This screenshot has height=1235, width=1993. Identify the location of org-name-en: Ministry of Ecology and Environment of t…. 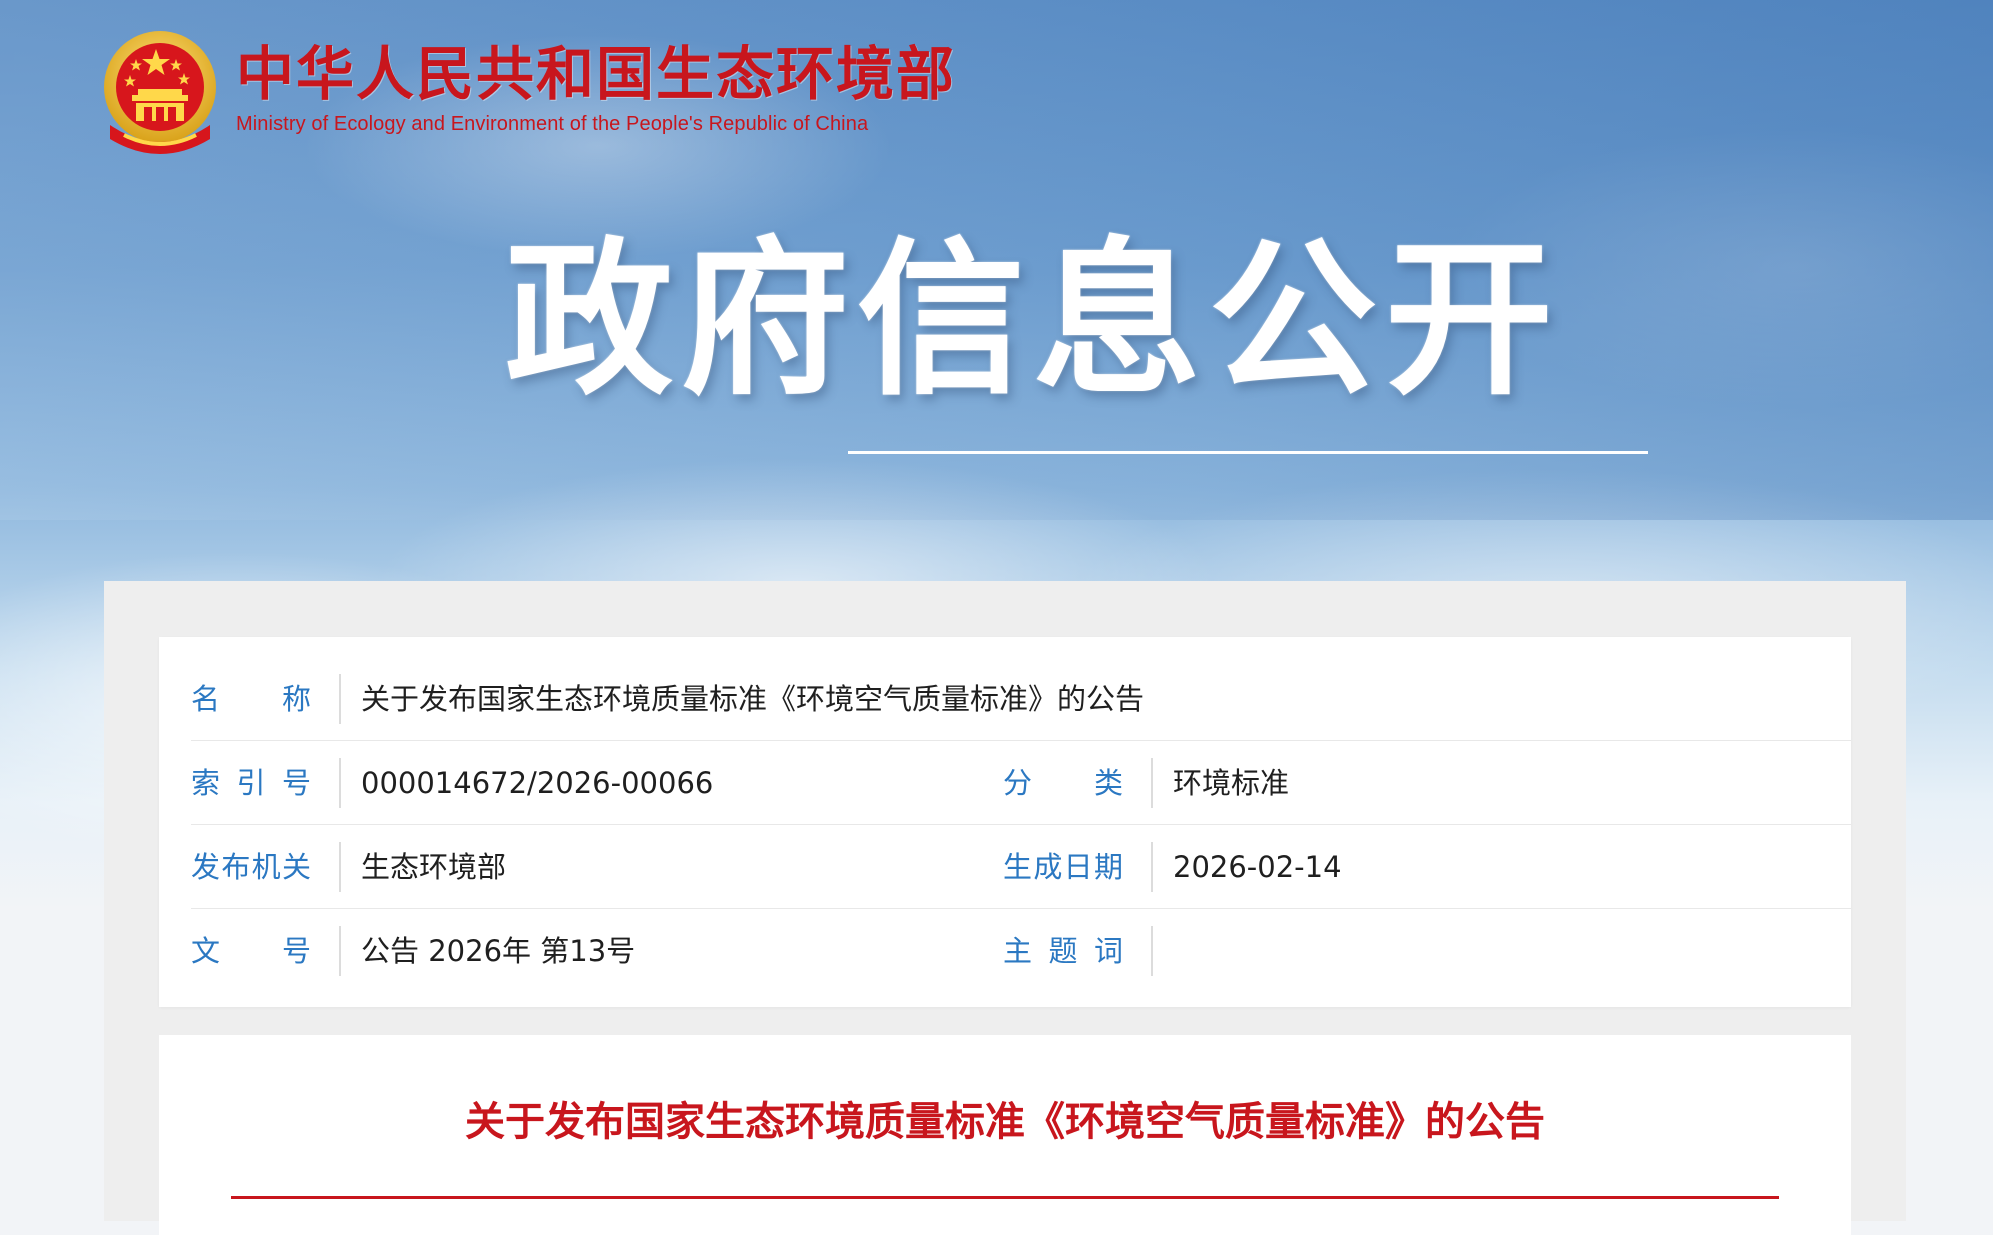
(552, 124).